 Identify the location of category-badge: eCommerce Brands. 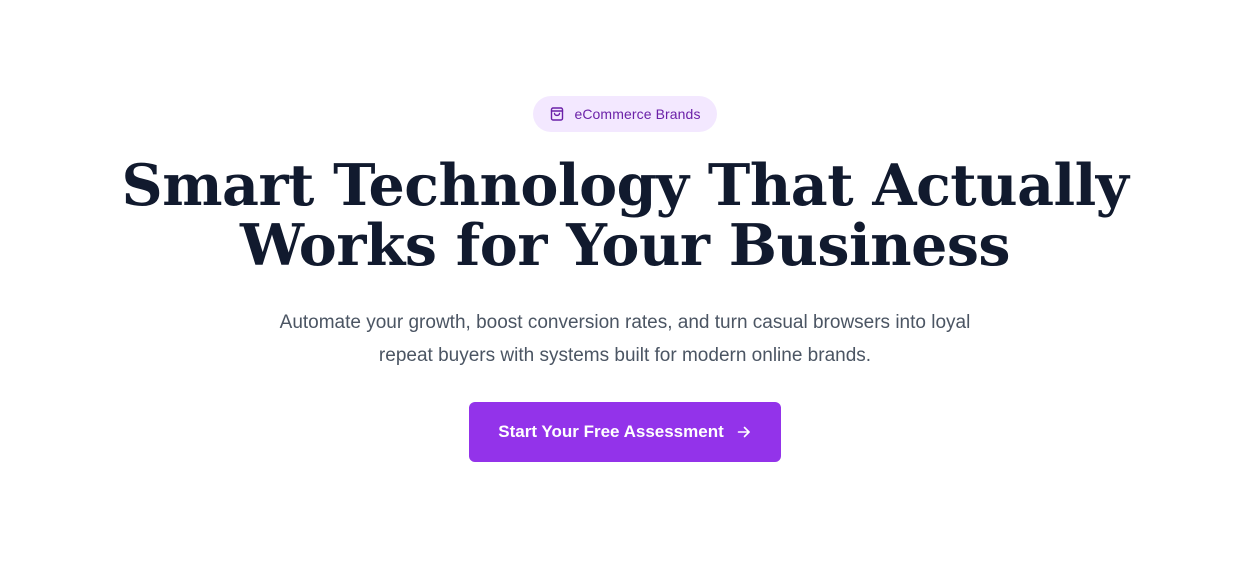
(625, 114).